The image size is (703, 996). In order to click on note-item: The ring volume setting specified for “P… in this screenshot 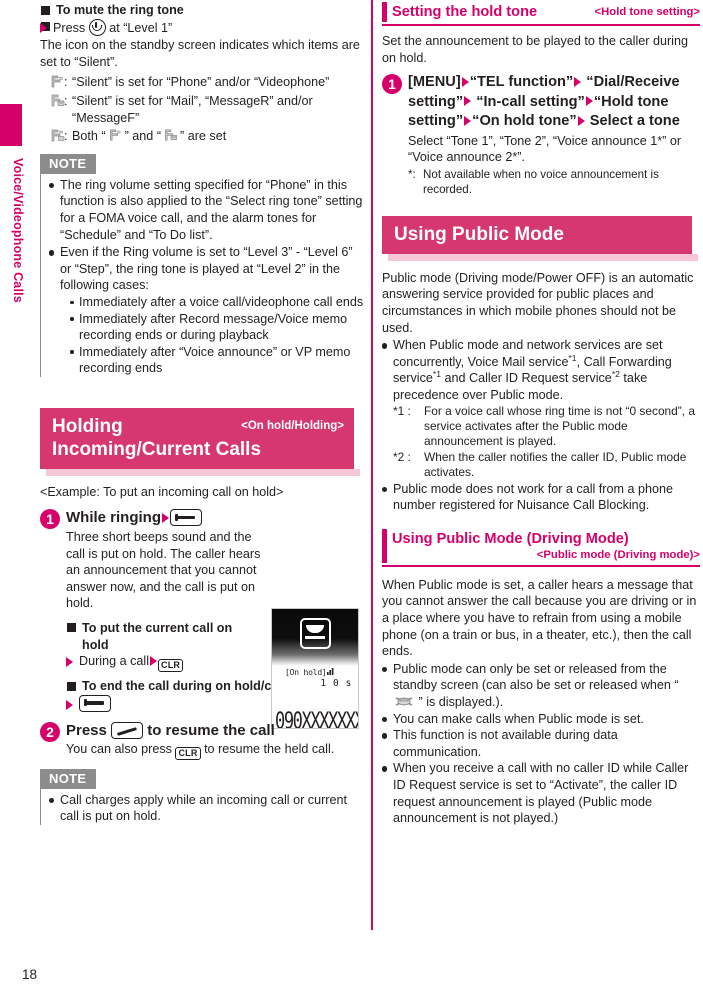, I will do `click(207, 210)`.